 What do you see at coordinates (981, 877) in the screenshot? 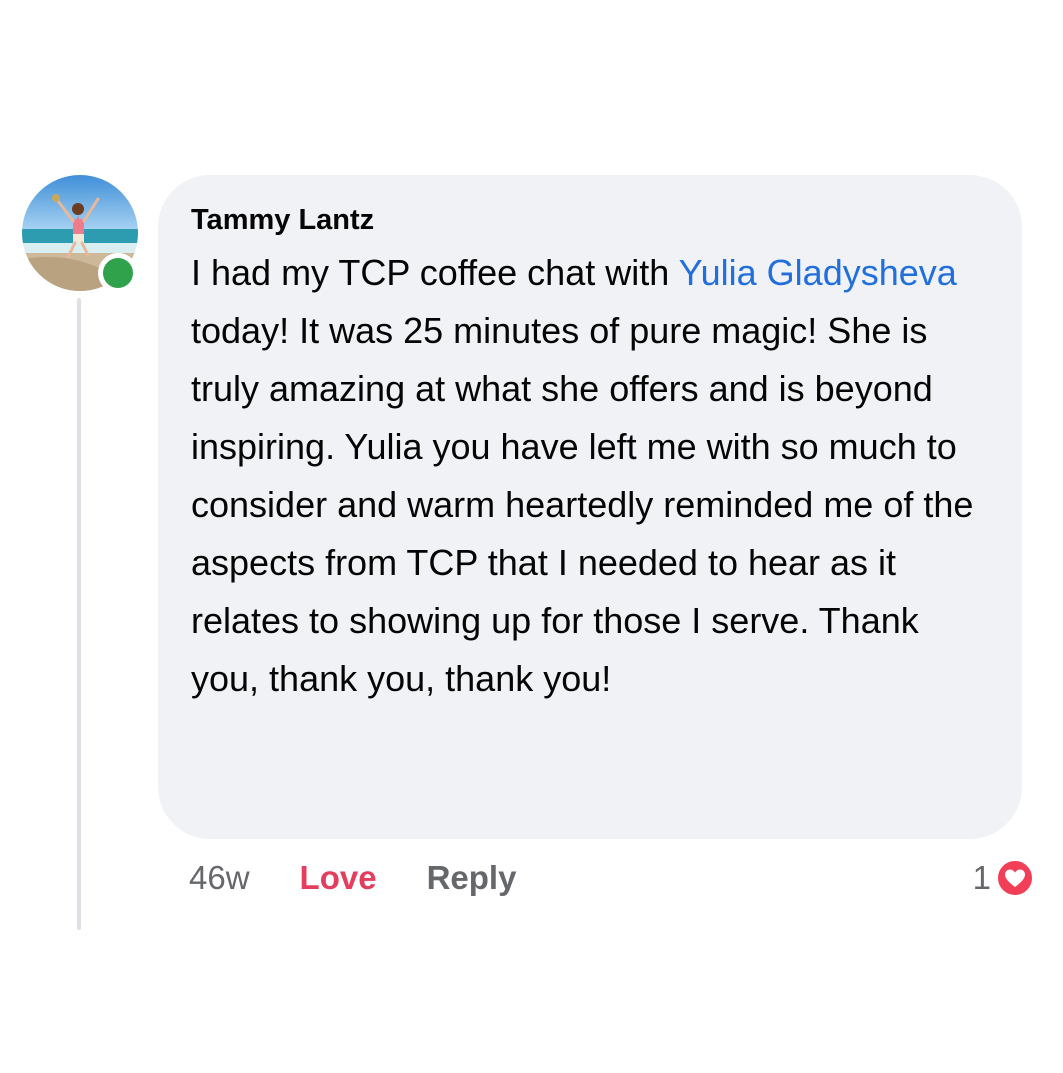
I see `reaction-count: 1` at bounding box center [981, 877].